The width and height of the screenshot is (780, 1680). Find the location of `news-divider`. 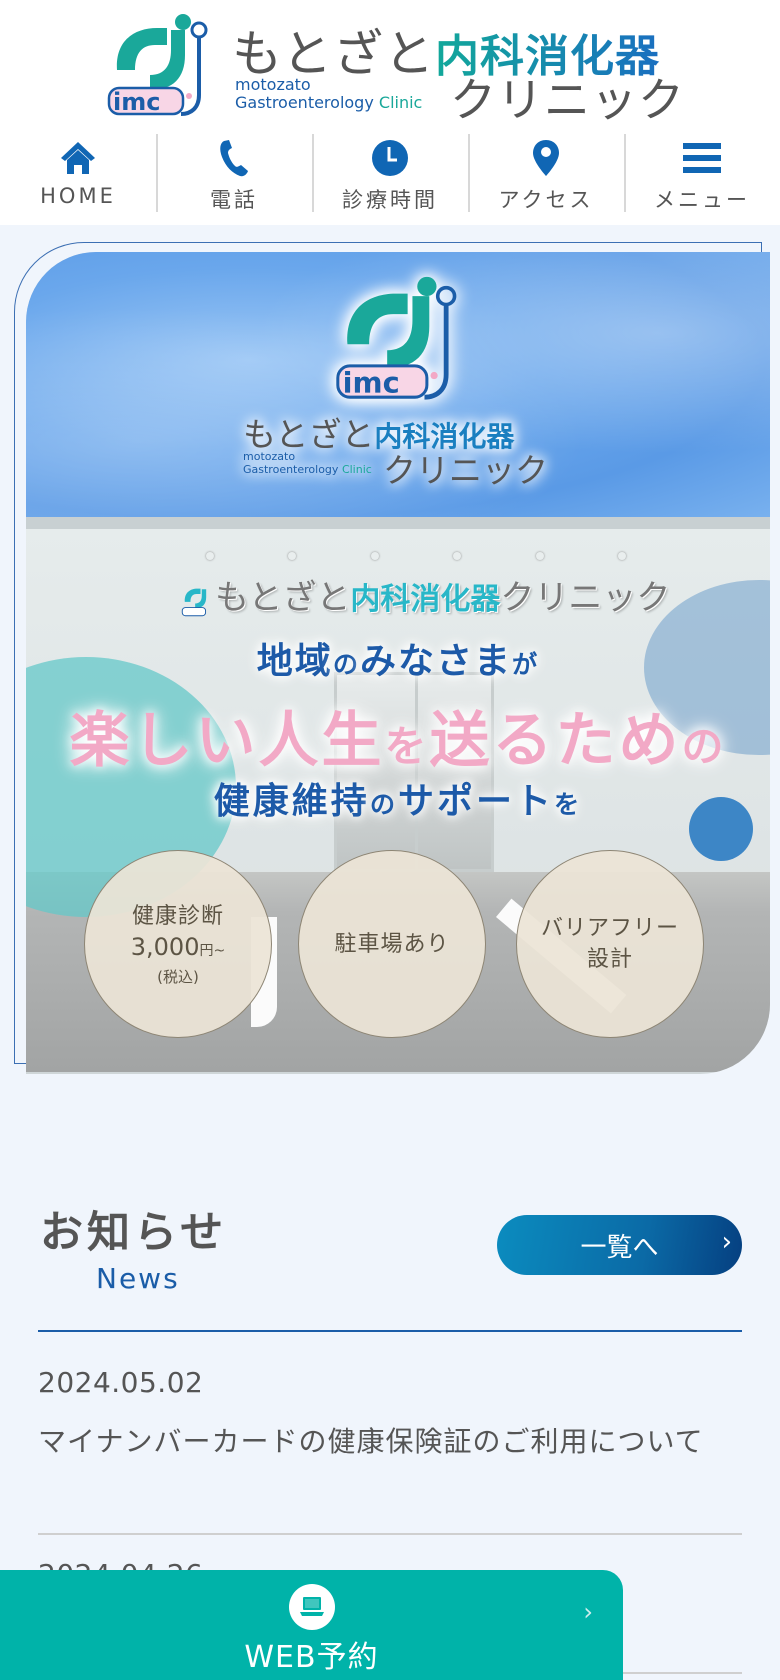

news-divider is located at coordinates (390, 1331).